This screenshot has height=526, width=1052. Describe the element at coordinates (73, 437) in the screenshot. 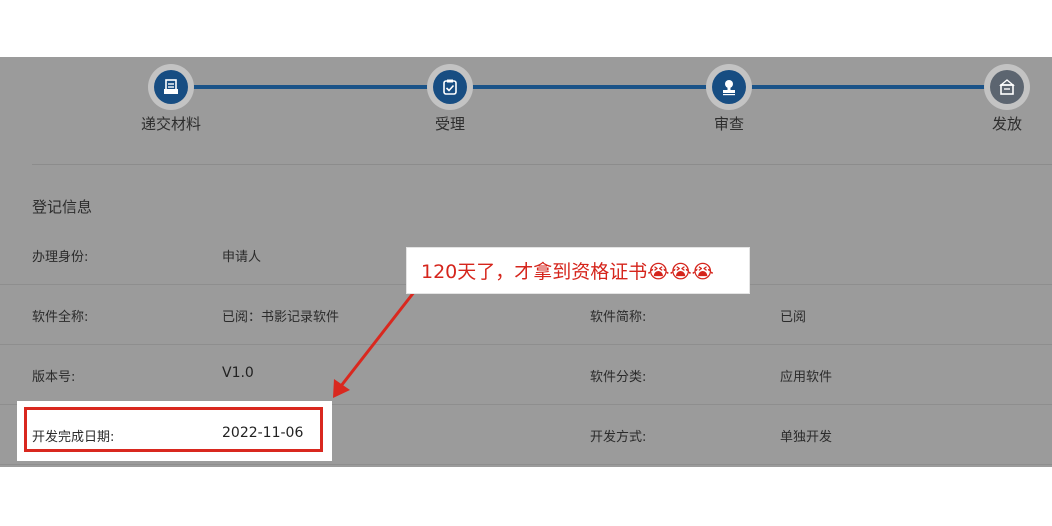

I see `dev-date-label: 开发完成日期:` at that location.